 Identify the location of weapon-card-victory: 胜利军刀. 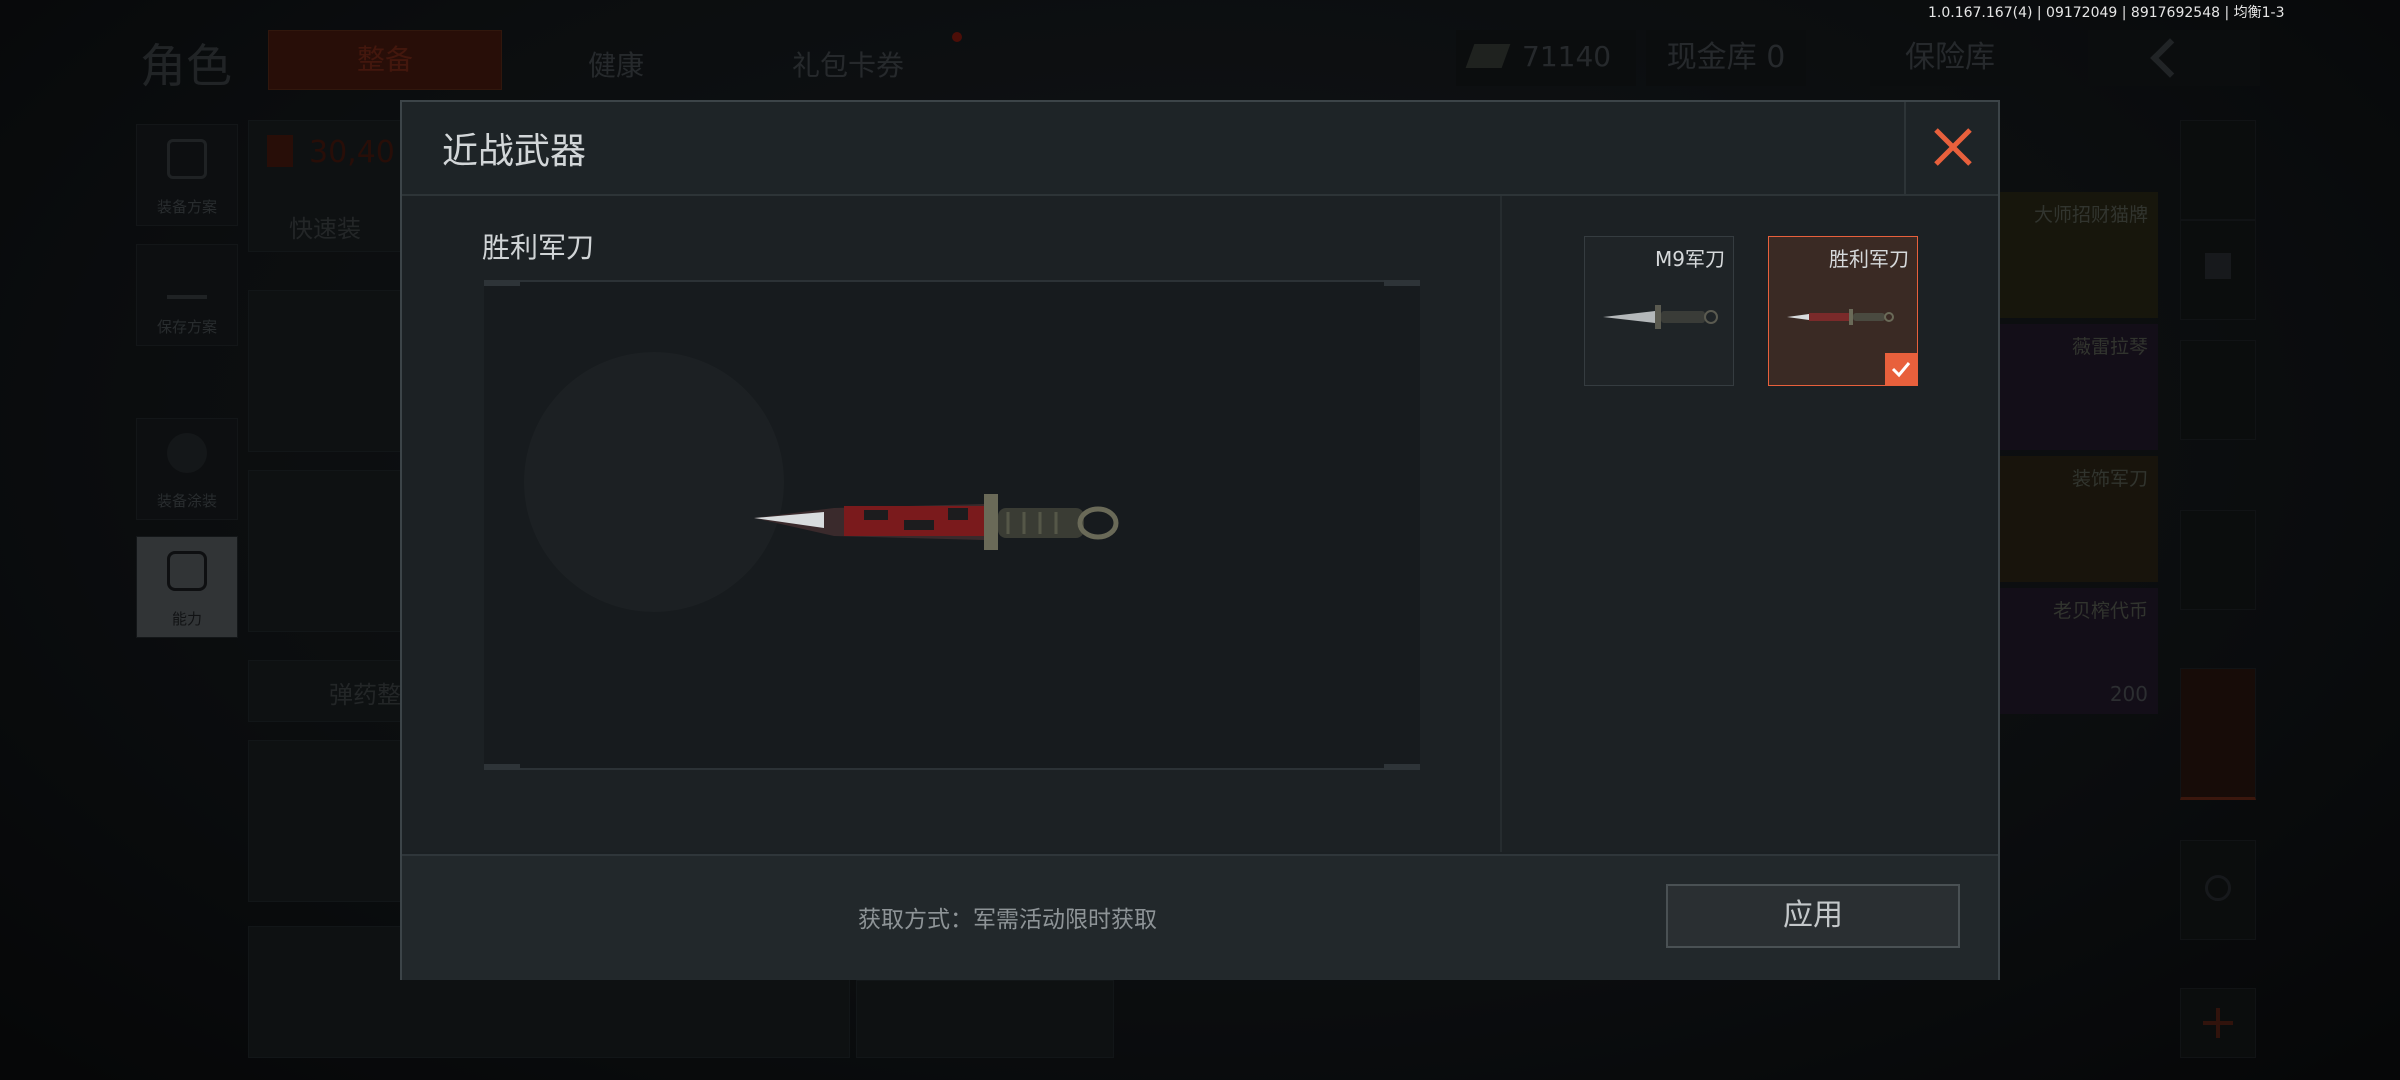
(1843, 311).